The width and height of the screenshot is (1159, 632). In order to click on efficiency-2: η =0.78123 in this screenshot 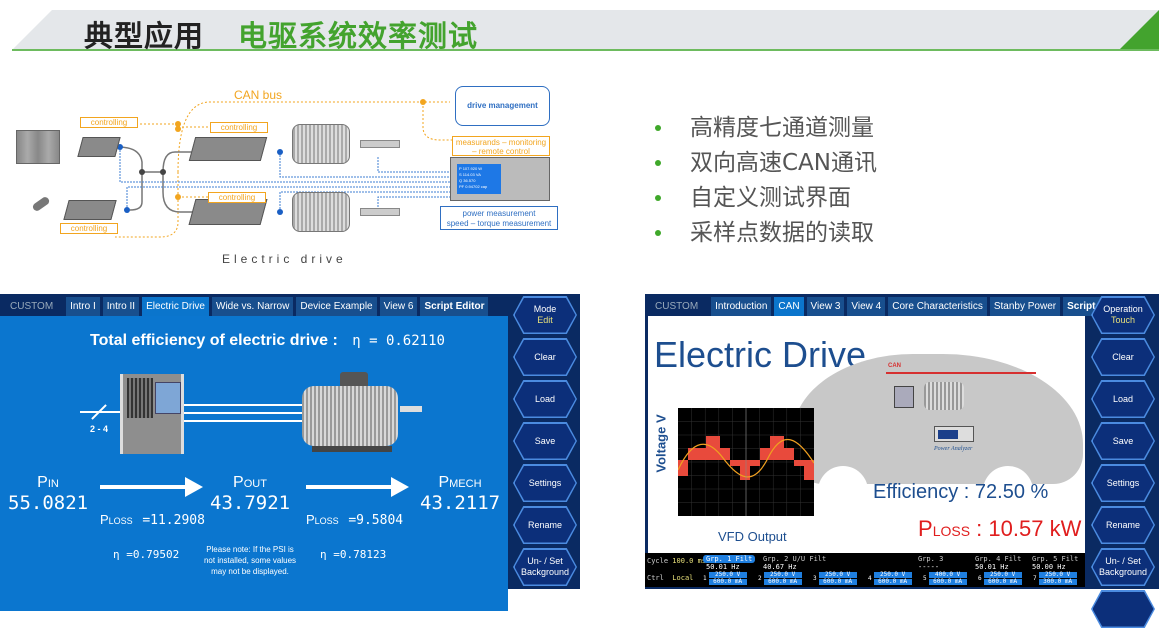, I will do `click(353, 554)`.